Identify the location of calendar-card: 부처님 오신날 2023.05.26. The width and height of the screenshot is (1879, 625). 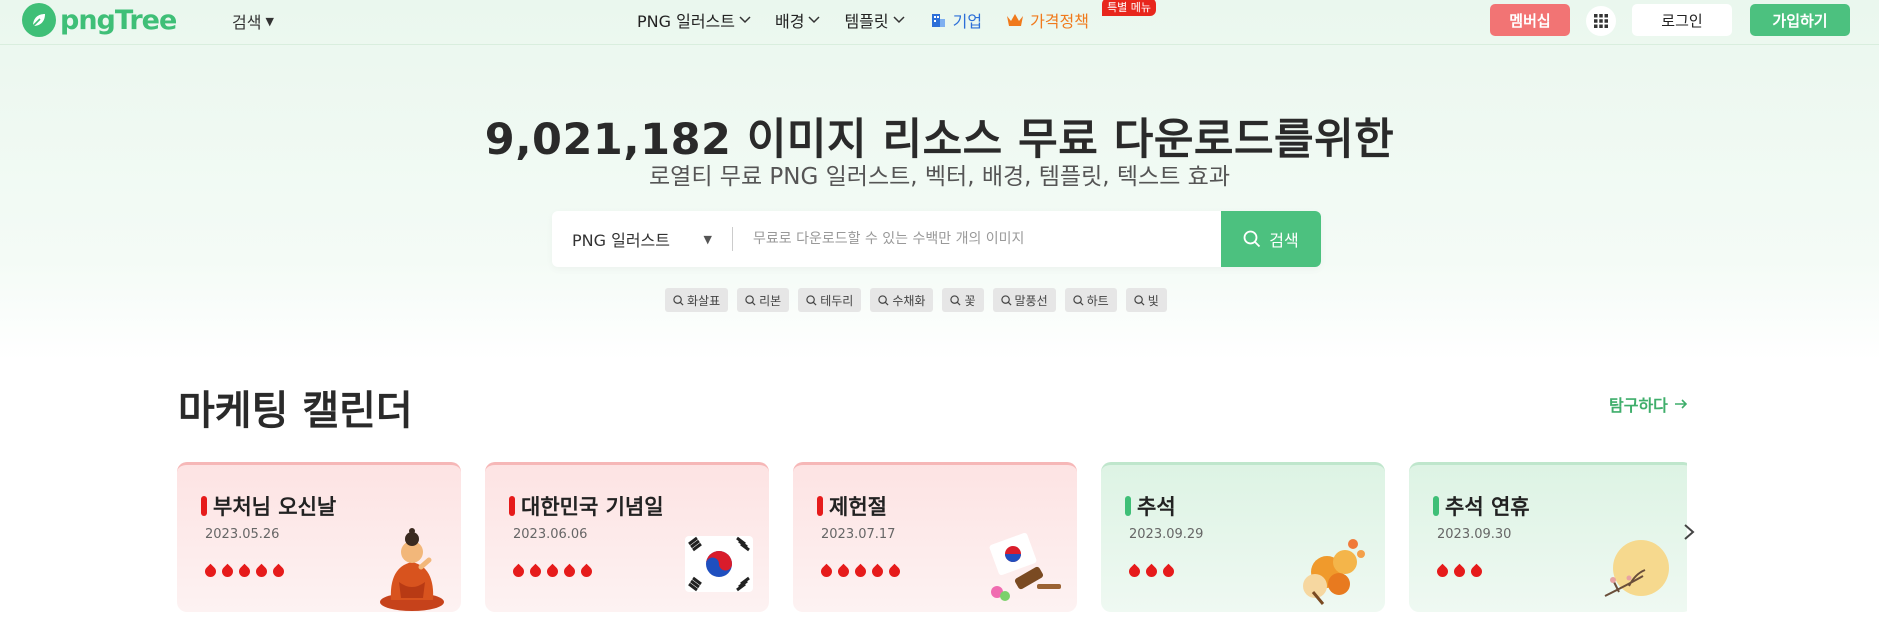
(319, 537).